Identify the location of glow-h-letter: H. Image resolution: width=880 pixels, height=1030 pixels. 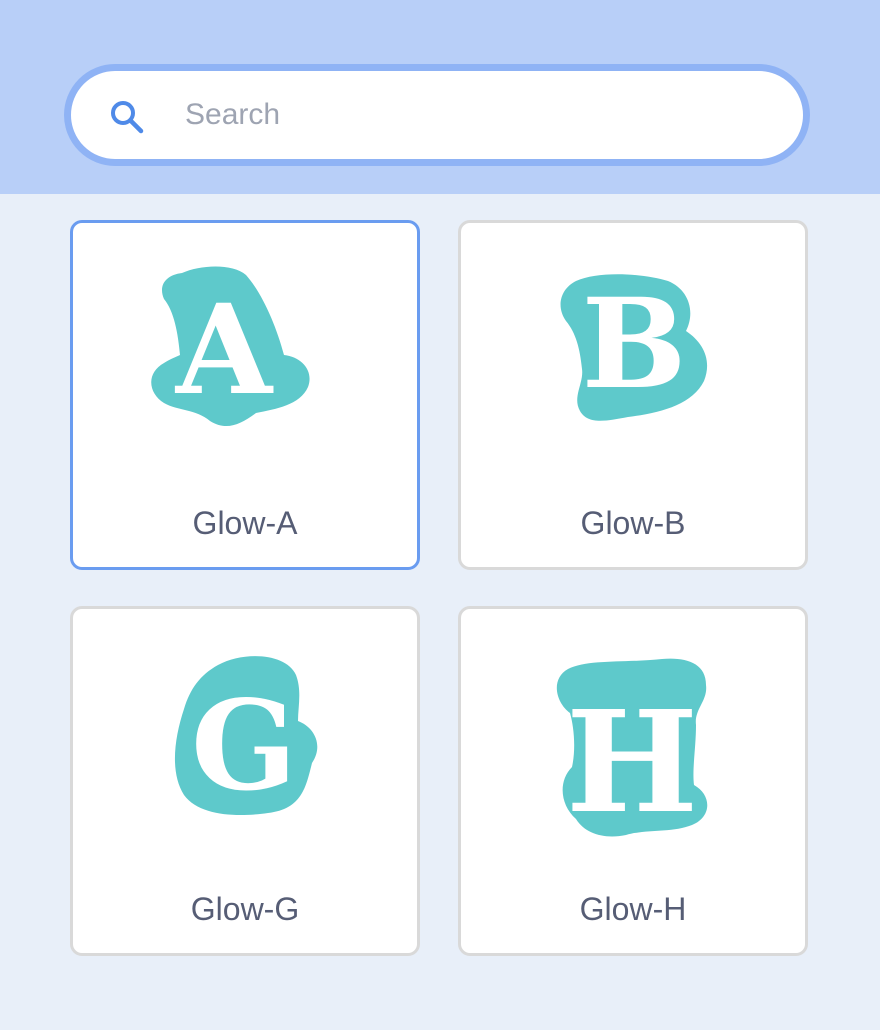
(632, 763).